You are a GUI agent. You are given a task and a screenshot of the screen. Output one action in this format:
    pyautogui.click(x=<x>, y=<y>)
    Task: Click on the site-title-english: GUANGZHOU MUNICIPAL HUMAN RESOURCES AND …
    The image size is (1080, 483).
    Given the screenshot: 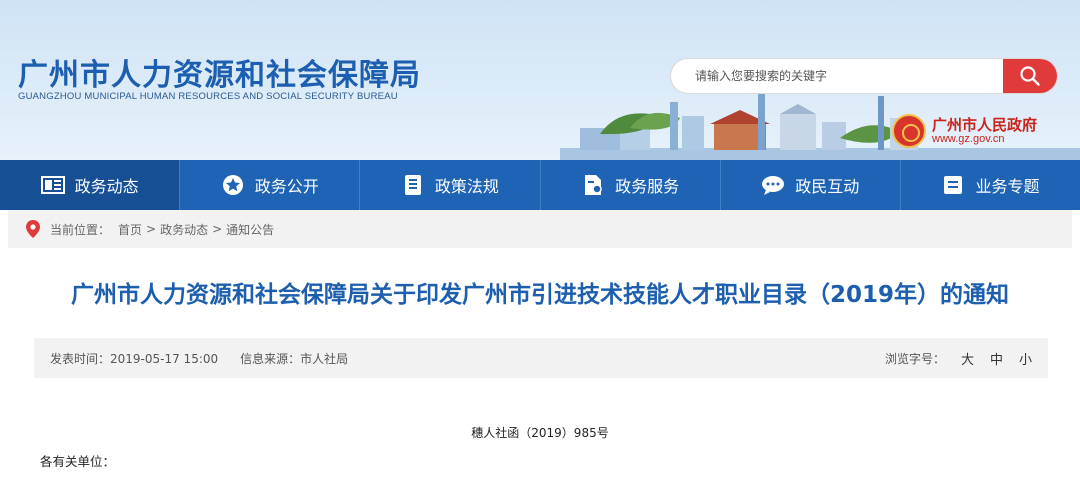 What is the action you would take?
    pyautogui.click(x=208, y=96)
    